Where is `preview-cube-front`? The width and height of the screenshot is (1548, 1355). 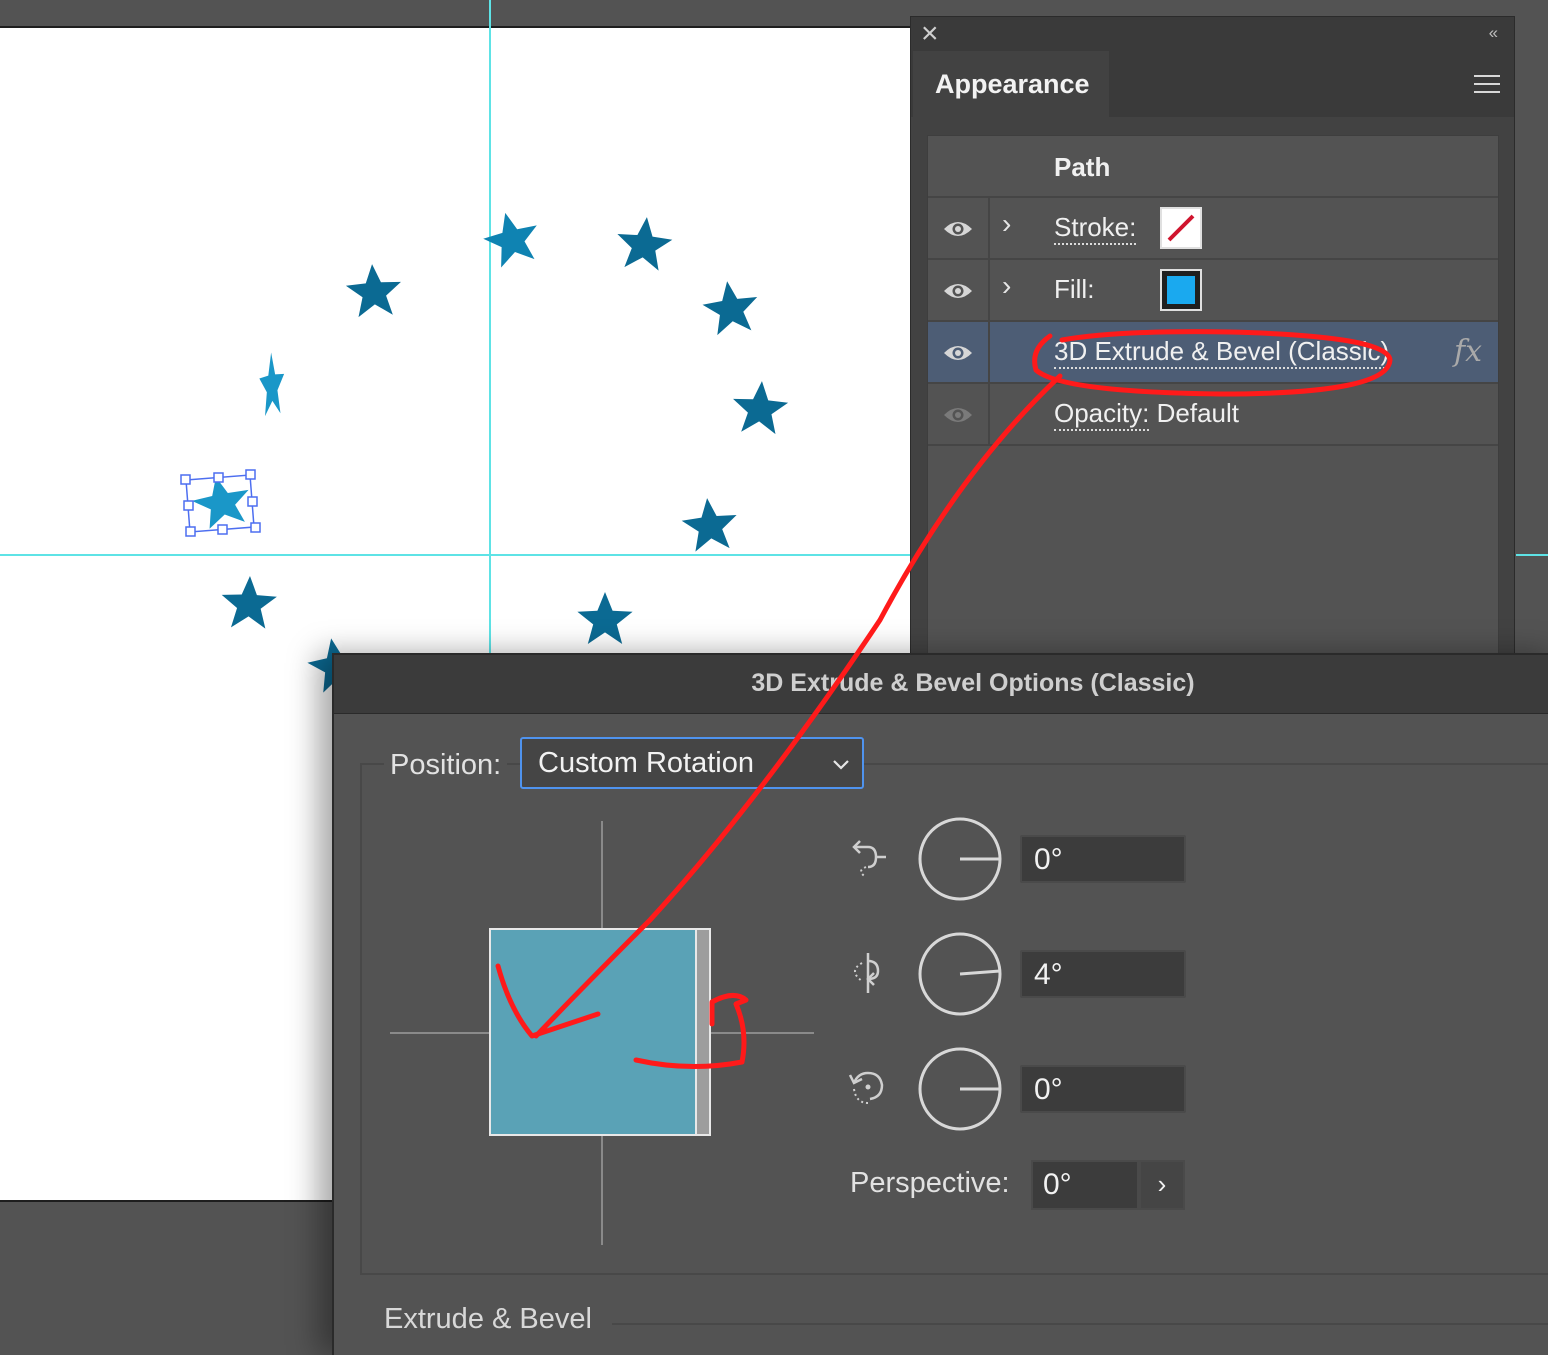
preview-cube-front is located at coordinates (594, 1032).